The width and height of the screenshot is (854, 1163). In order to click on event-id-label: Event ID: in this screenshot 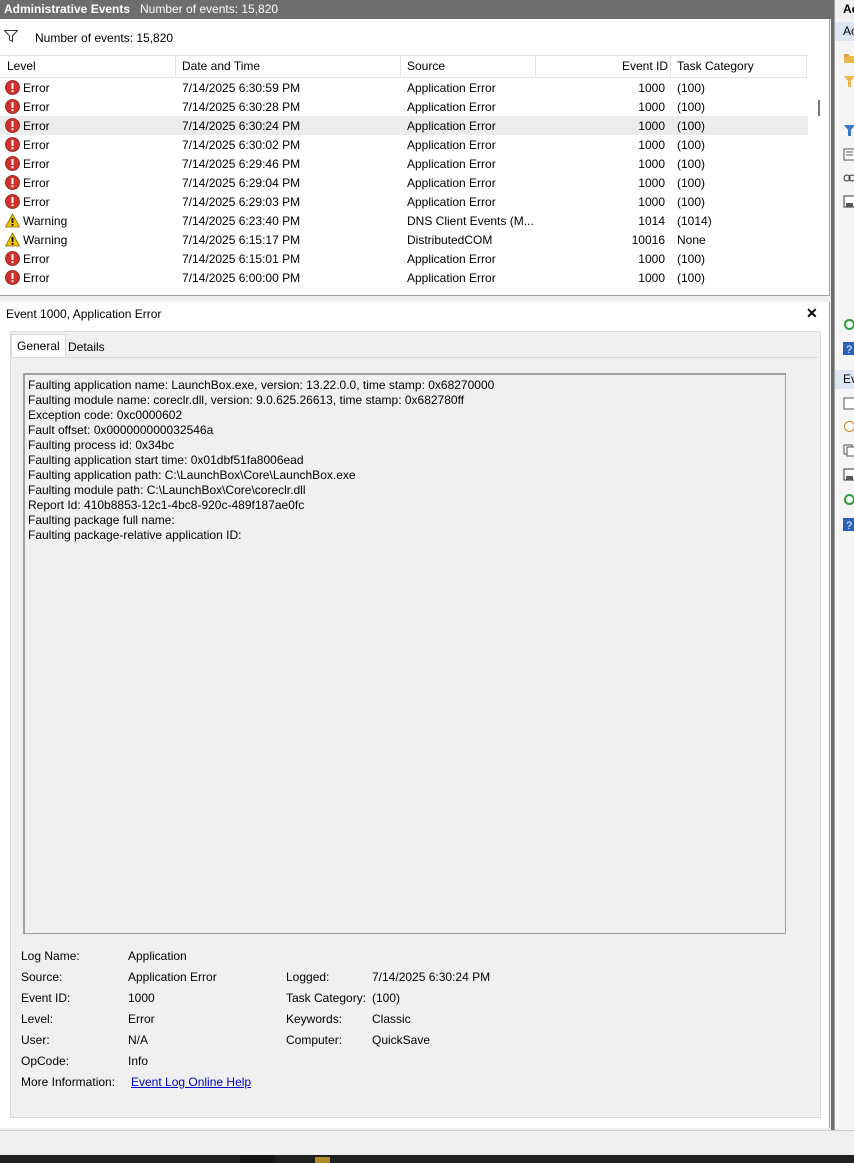, I will do `click(46, 998)`.